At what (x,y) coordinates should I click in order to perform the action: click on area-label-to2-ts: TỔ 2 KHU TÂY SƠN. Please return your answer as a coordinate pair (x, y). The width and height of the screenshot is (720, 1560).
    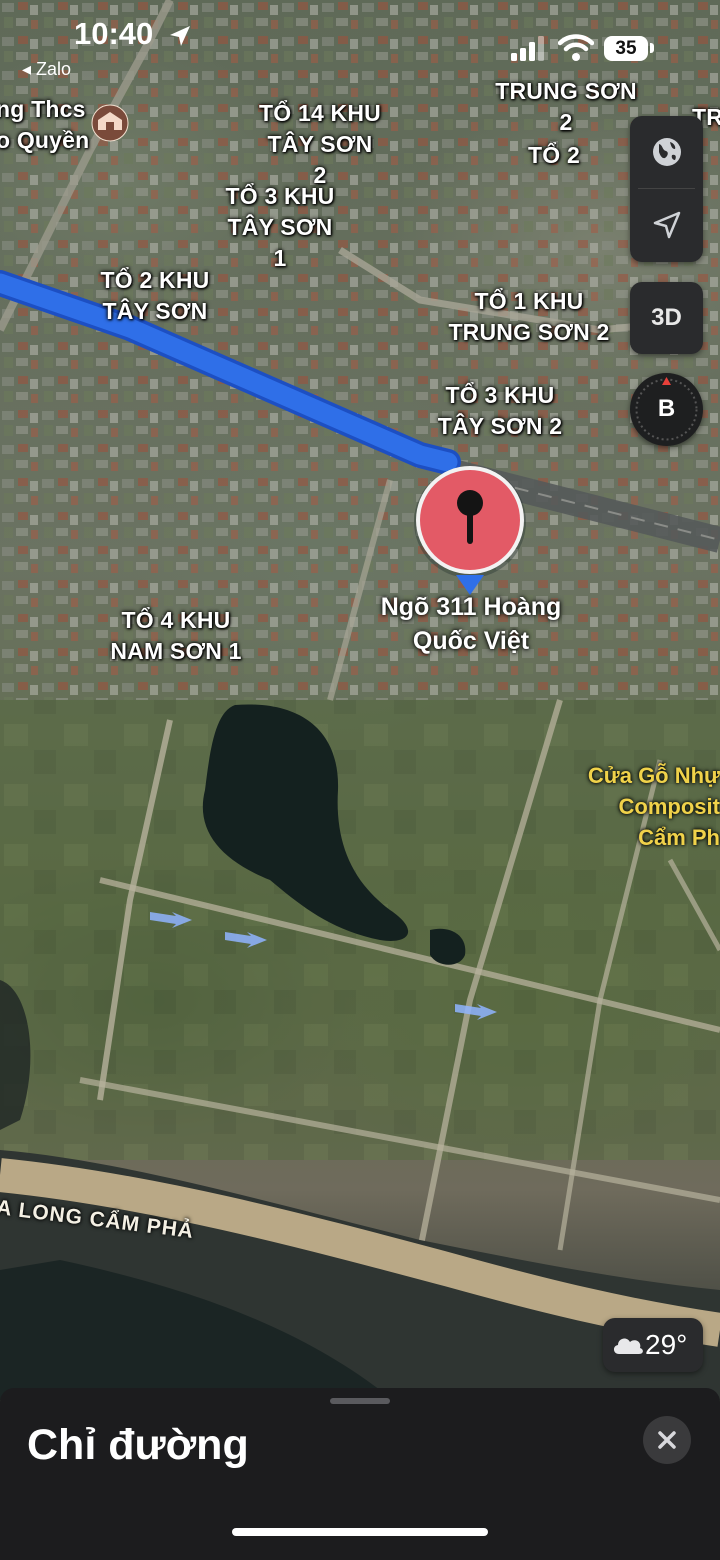
    Looking at the image, I should click on (155, 295).